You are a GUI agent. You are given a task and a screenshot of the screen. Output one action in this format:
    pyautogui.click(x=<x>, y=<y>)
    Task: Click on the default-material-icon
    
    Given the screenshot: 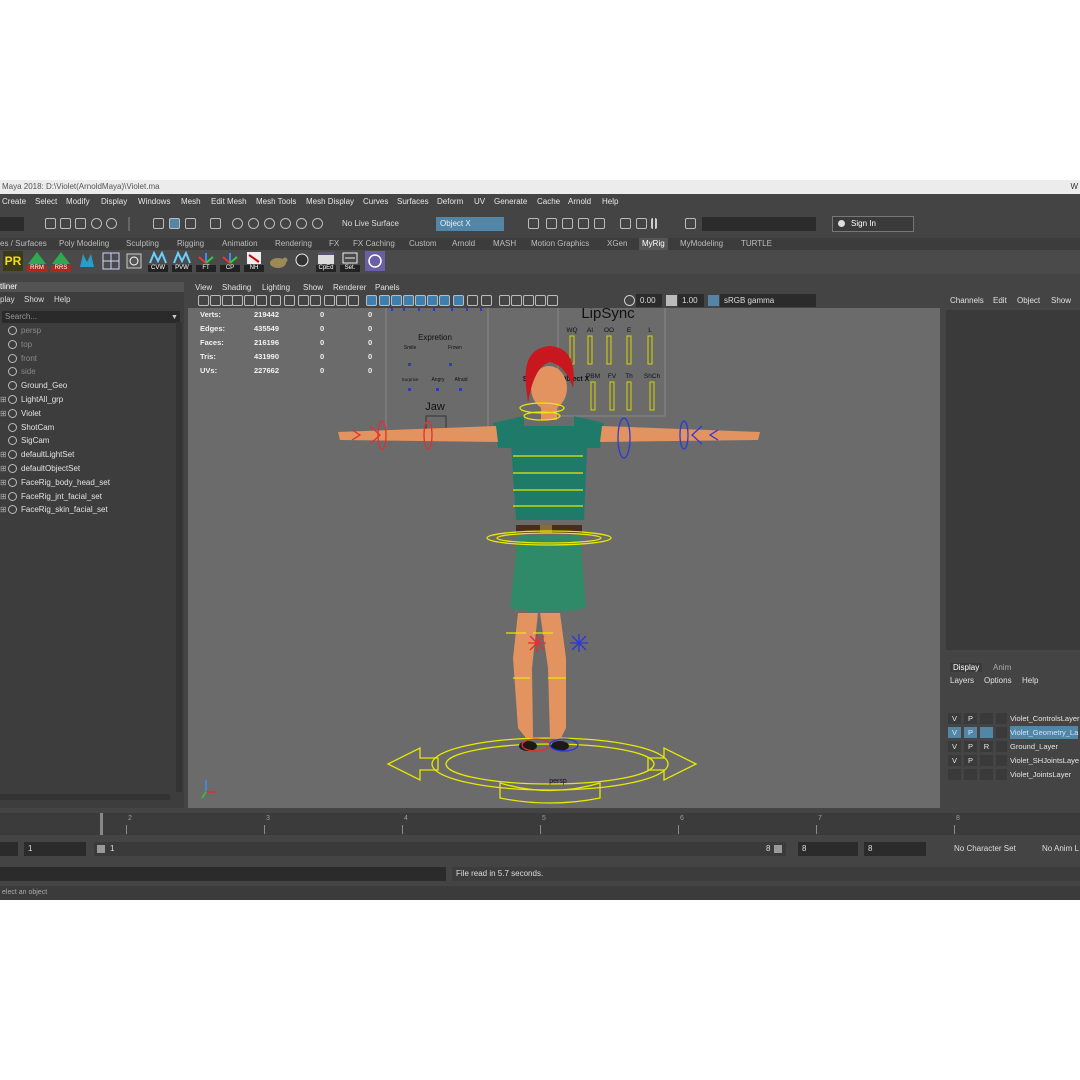 What is the action you would take?
    pyautogui.click(x=396, y=300)
    